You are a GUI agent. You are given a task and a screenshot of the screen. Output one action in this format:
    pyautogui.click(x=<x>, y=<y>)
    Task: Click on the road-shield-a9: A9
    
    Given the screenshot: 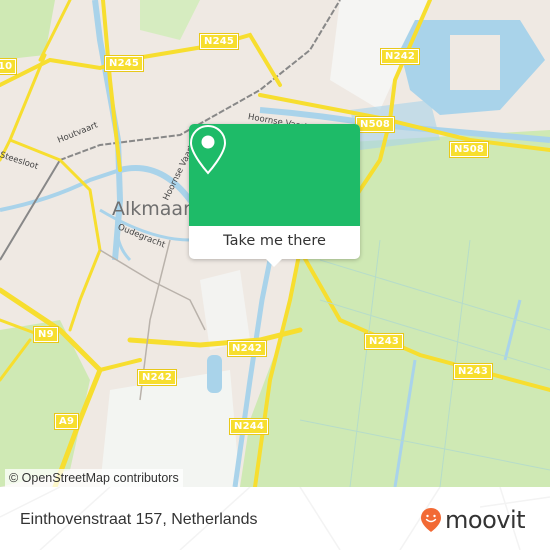 What is the action you would take?
    pyautogui.click(x=66, y=421)
    